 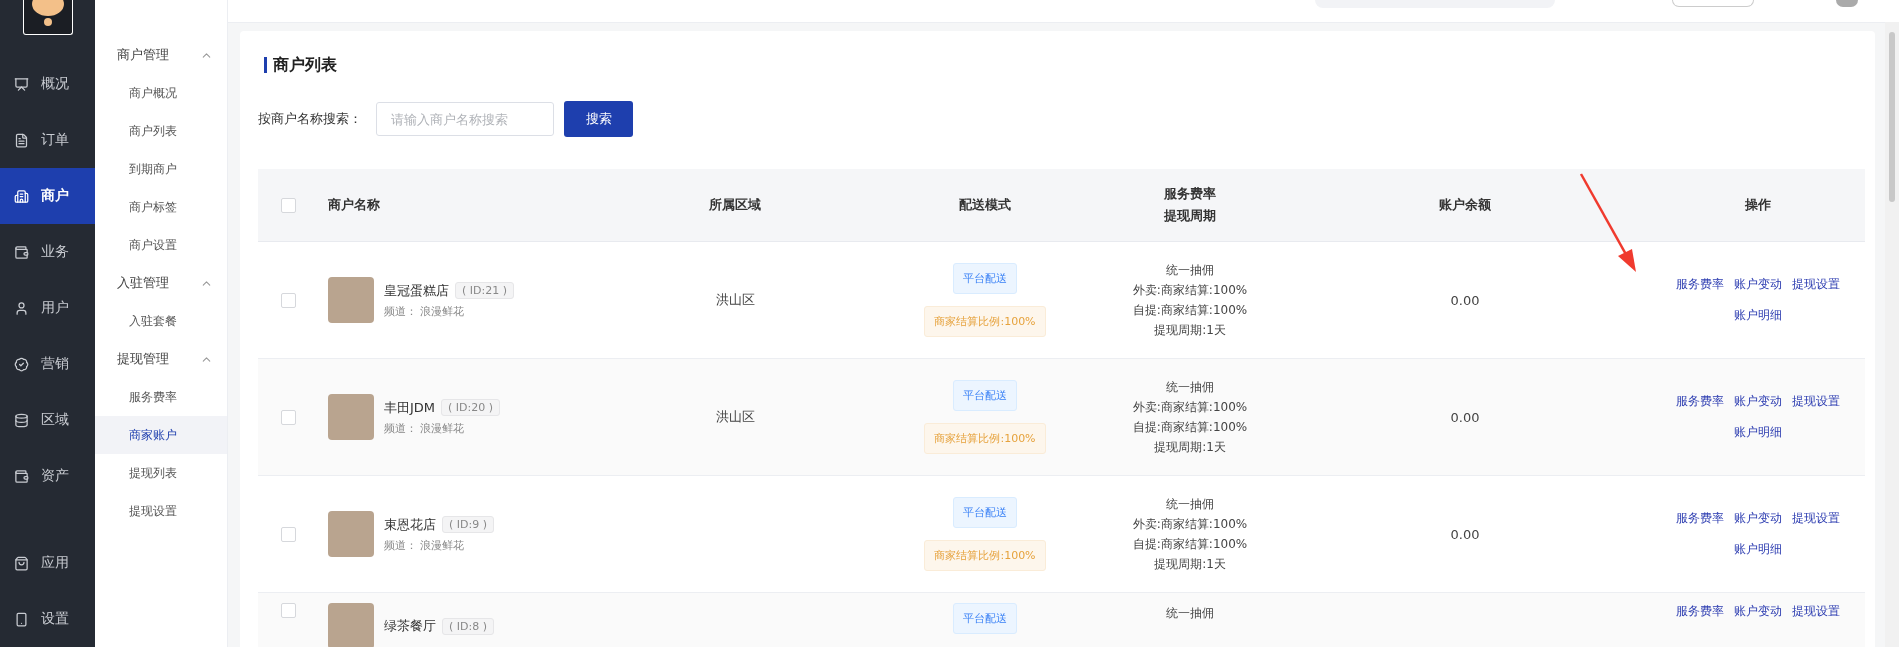 I want to click on merchant-name: 丰田JDM, so click(x=410, y=407).